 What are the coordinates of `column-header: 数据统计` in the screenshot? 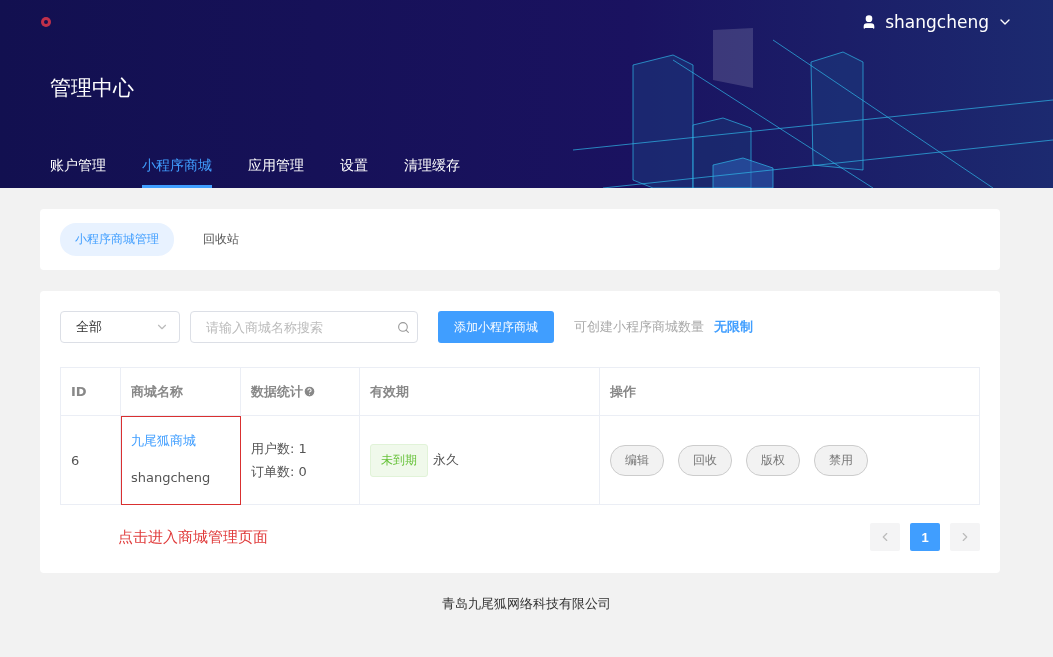 It's located at (300, 391).